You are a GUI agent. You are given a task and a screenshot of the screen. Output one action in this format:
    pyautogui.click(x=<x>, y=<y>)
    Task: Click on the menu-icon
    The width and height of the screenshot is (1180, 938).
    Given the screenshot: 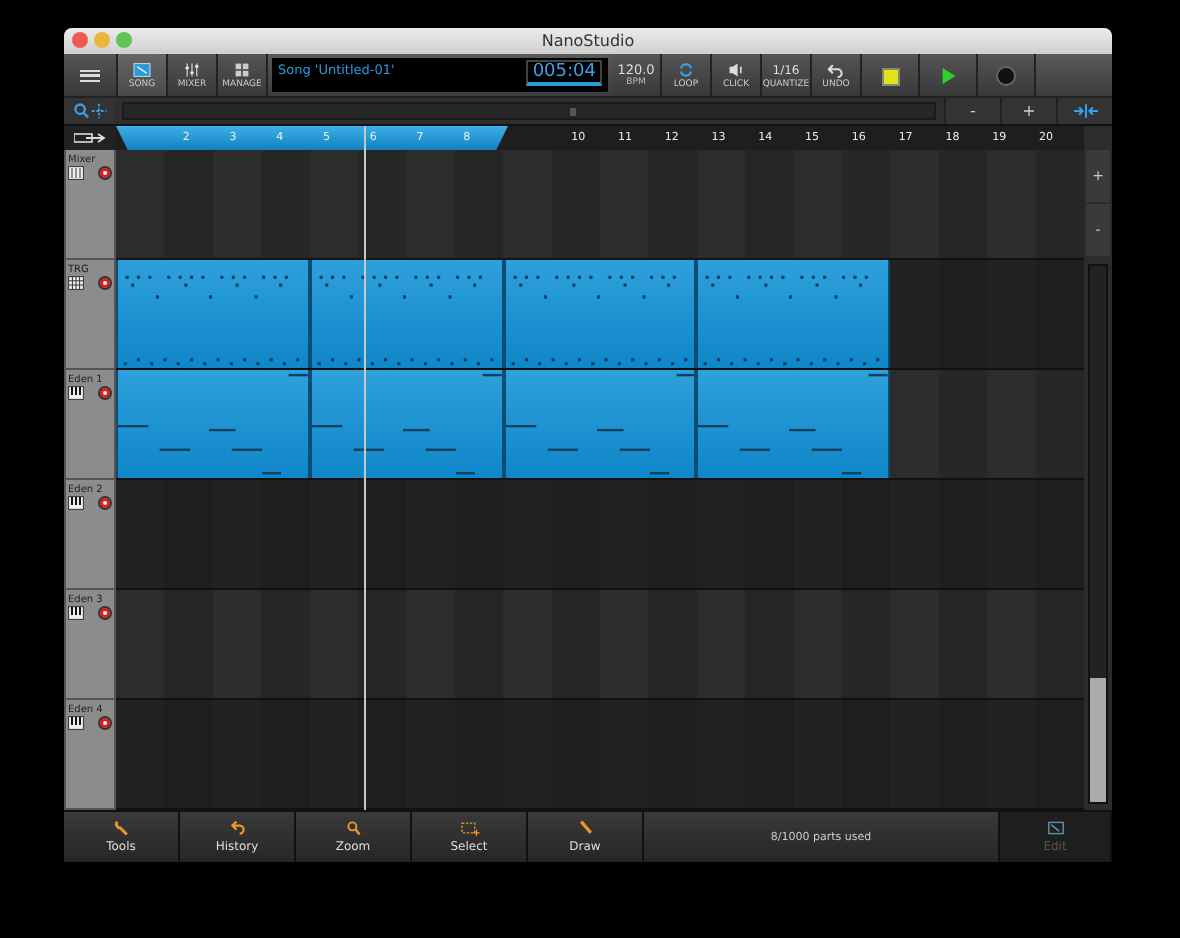 What is the action you would take?
    pyautogui.click(x=90, y=76)
    